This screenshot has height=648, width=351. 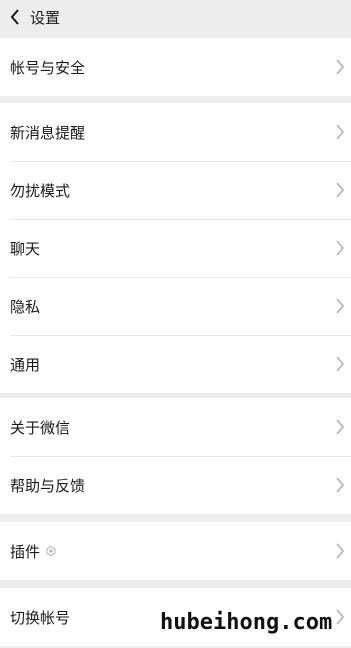 What do you see at coordinates (175, 364) in the screenshot?
I see `row-general: 通用` at bounding box center [175, 364].